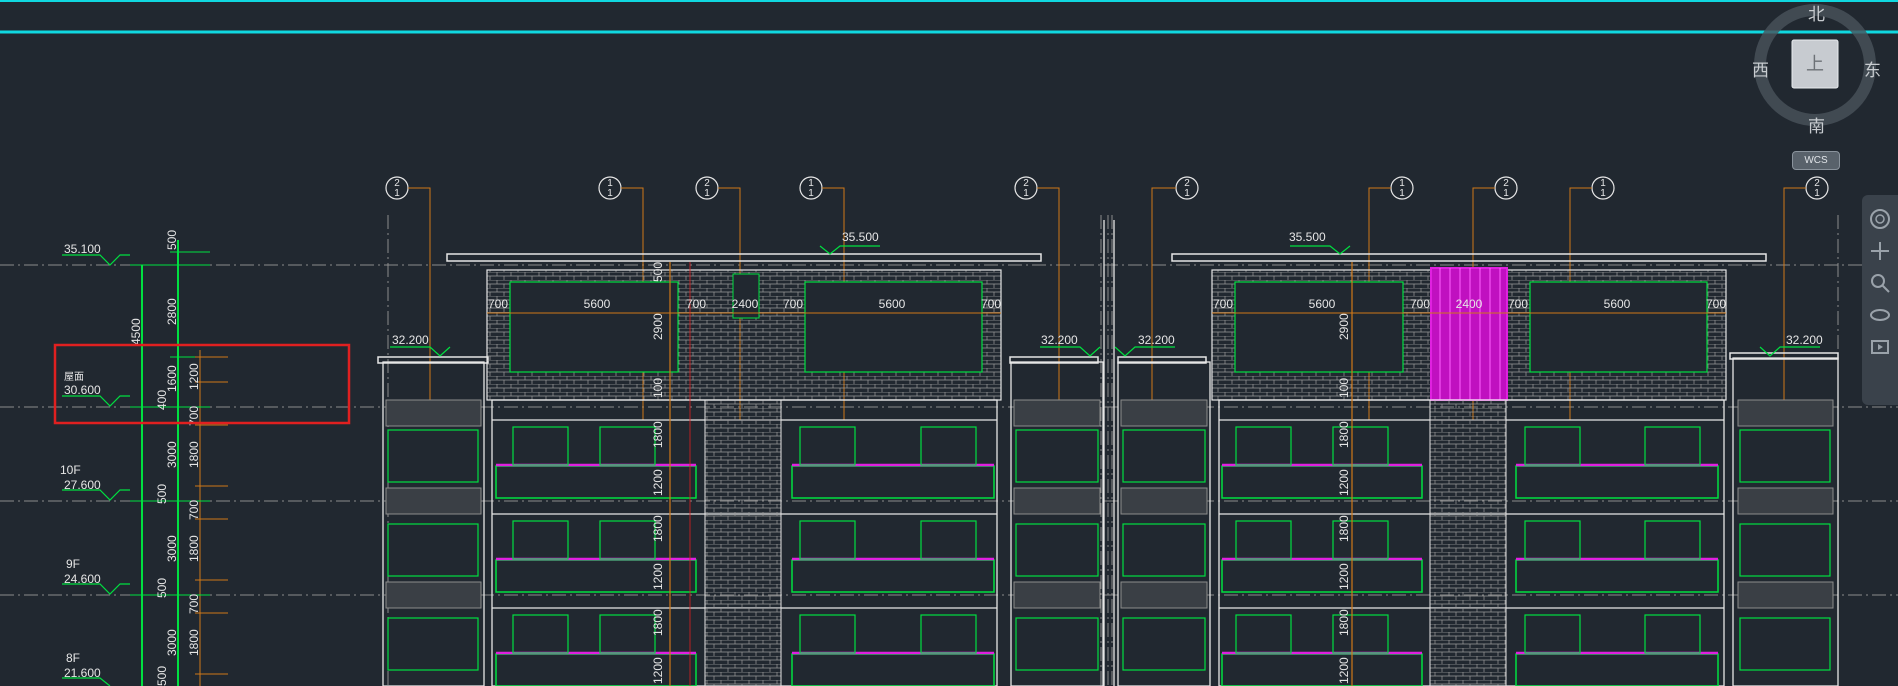 The height and width of the screenshot is (686, 1898). Describe the element at coordinates (743, 542) in the screenshot. I see `stair-core-left` at that location.